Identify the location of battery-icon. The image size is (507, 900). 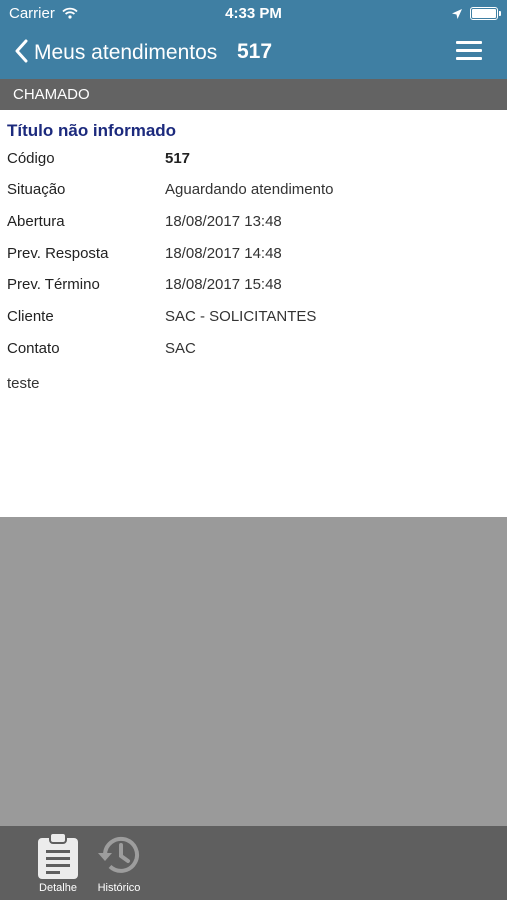
(484, 13).